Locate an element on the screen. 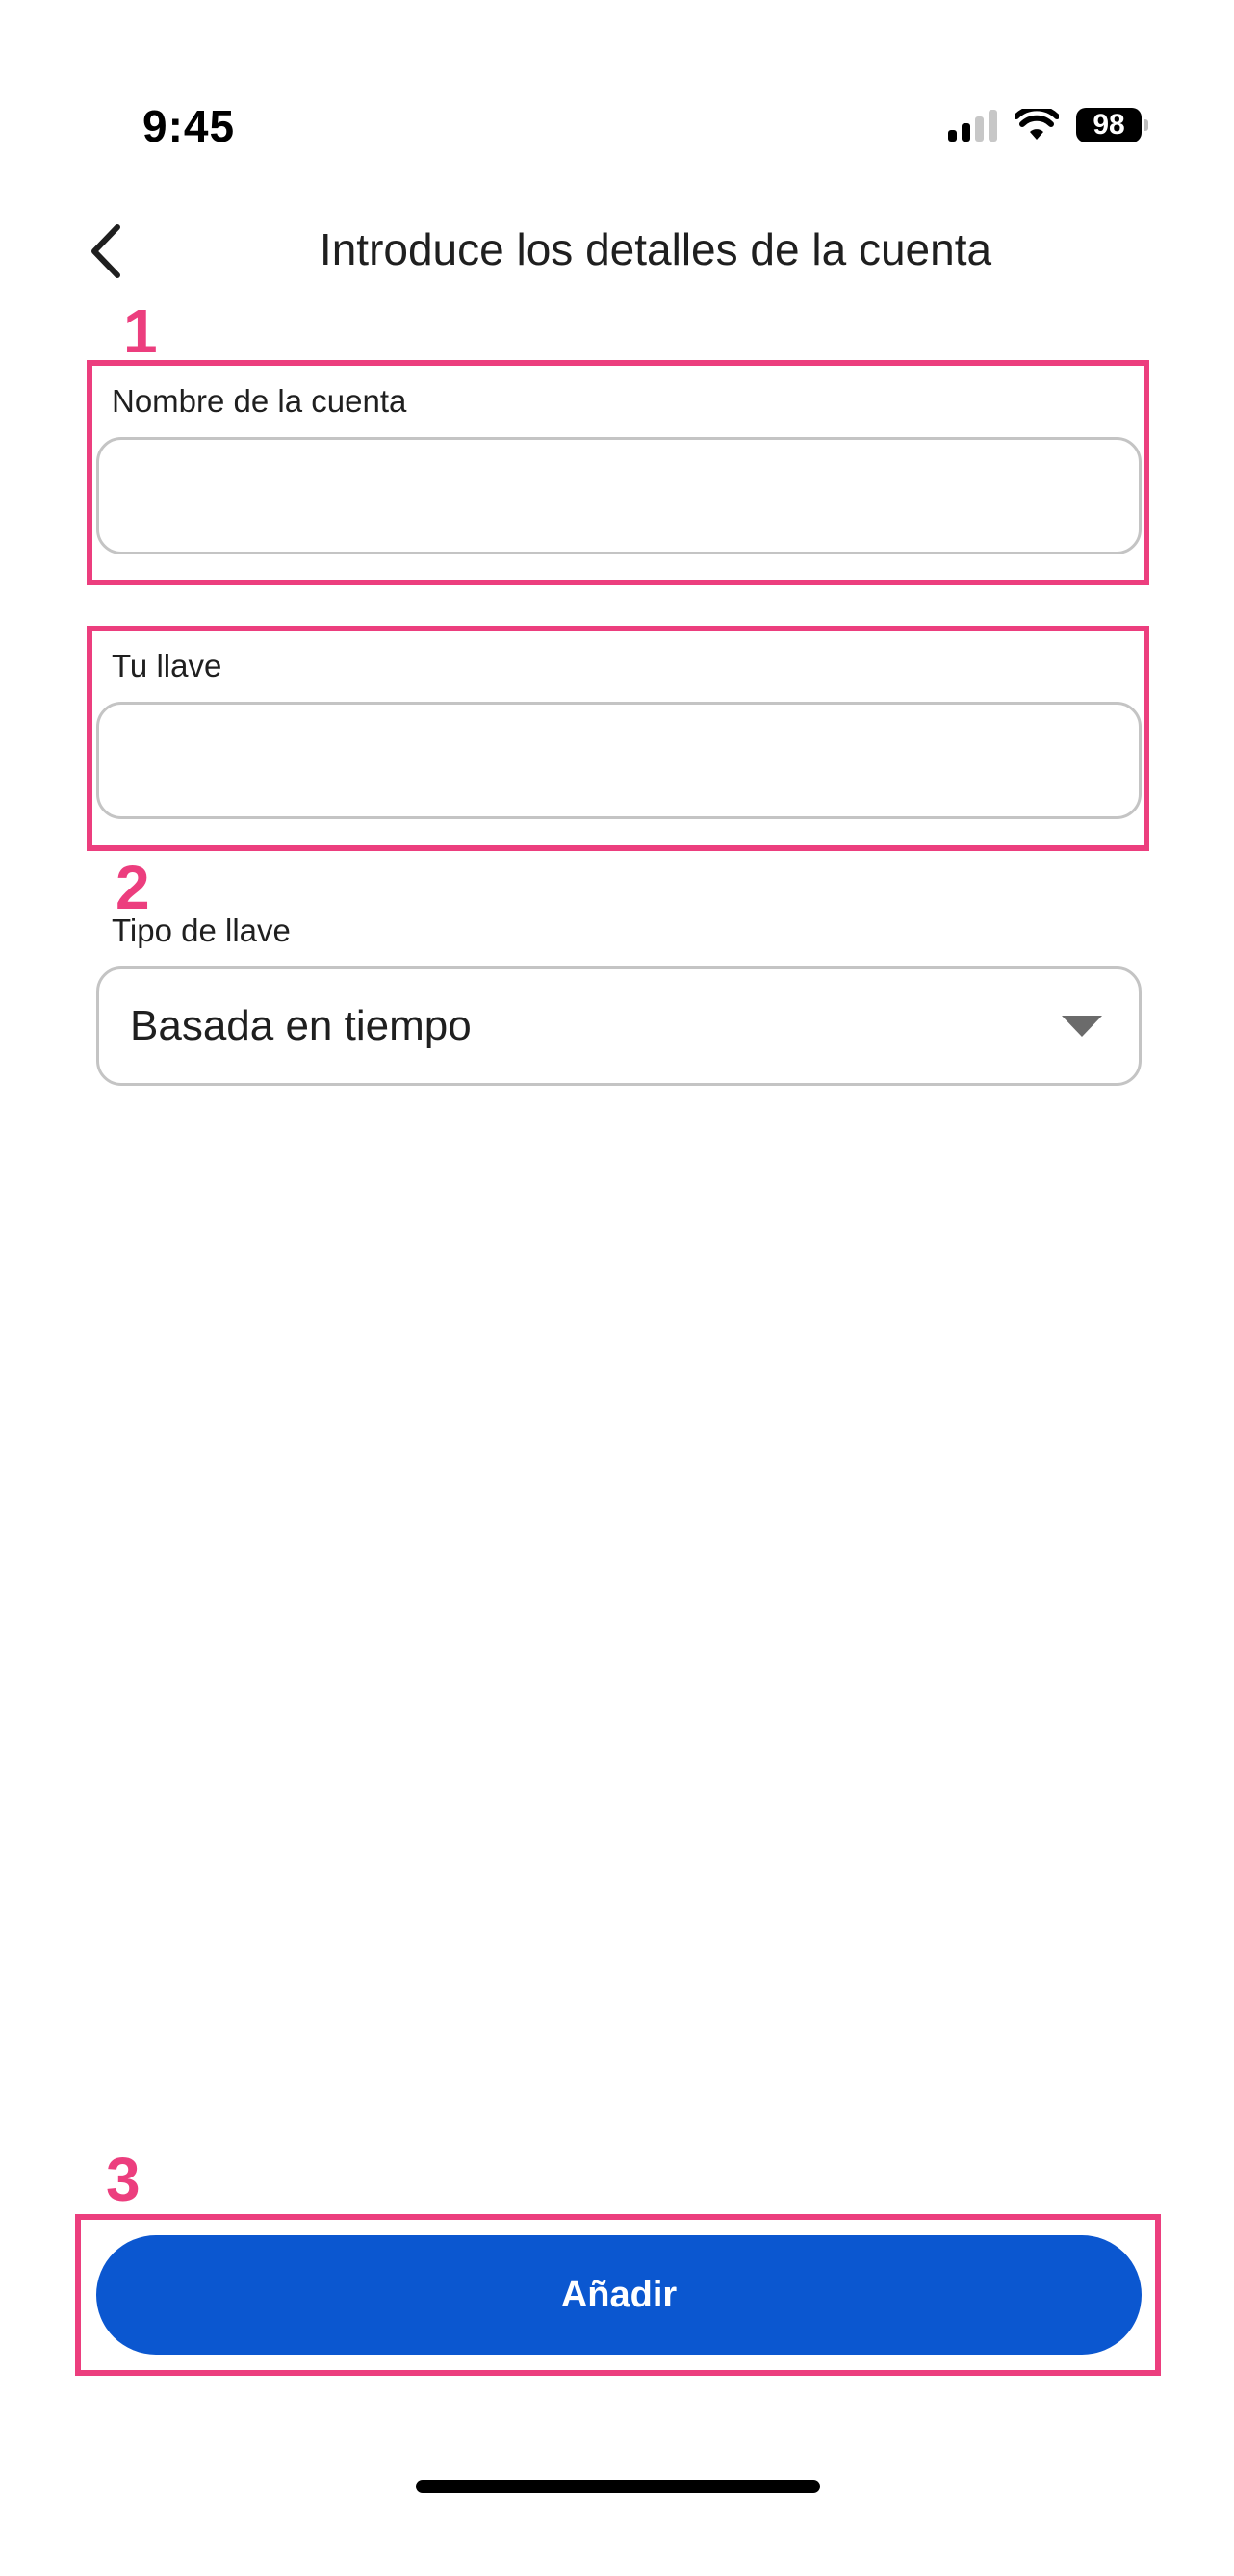 The width and height of the screenshot is (1234, 2576). annotation-number-3: 3 is located at coordinates (123, 2180).